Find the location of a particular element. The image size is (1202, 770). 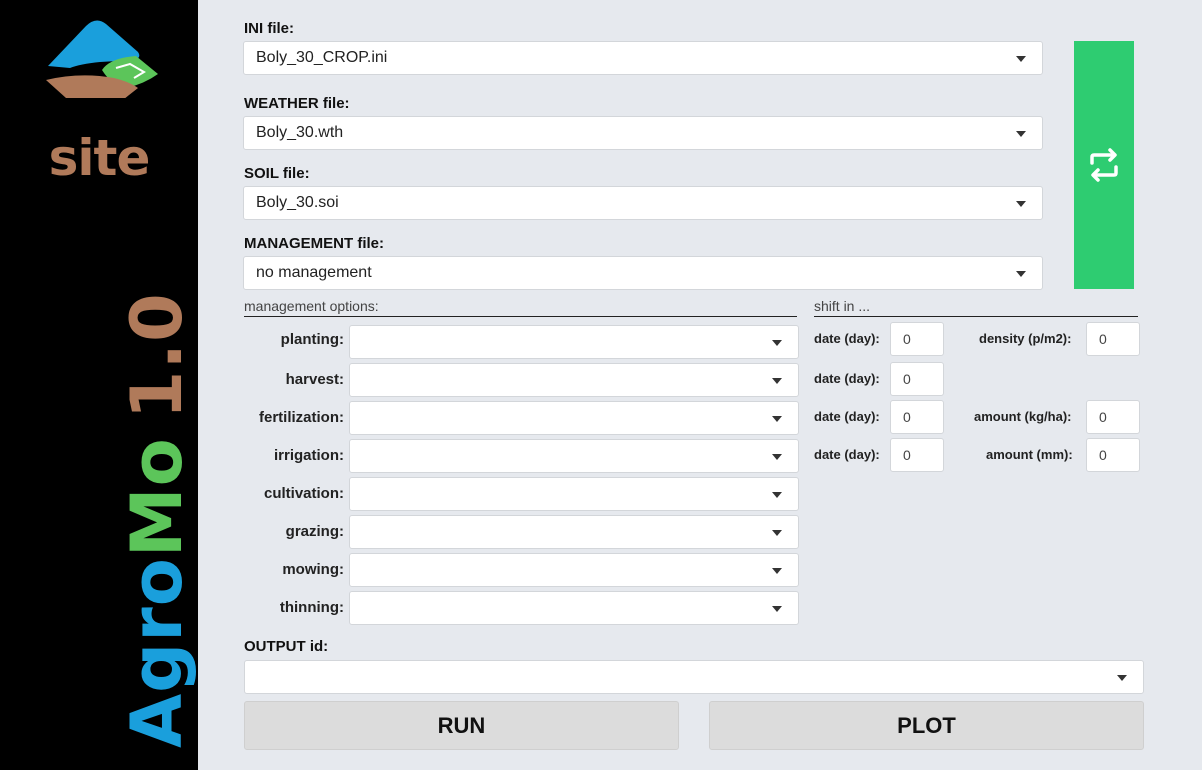

fertilization-label: fertilization: is located at coordinates (301, 417).